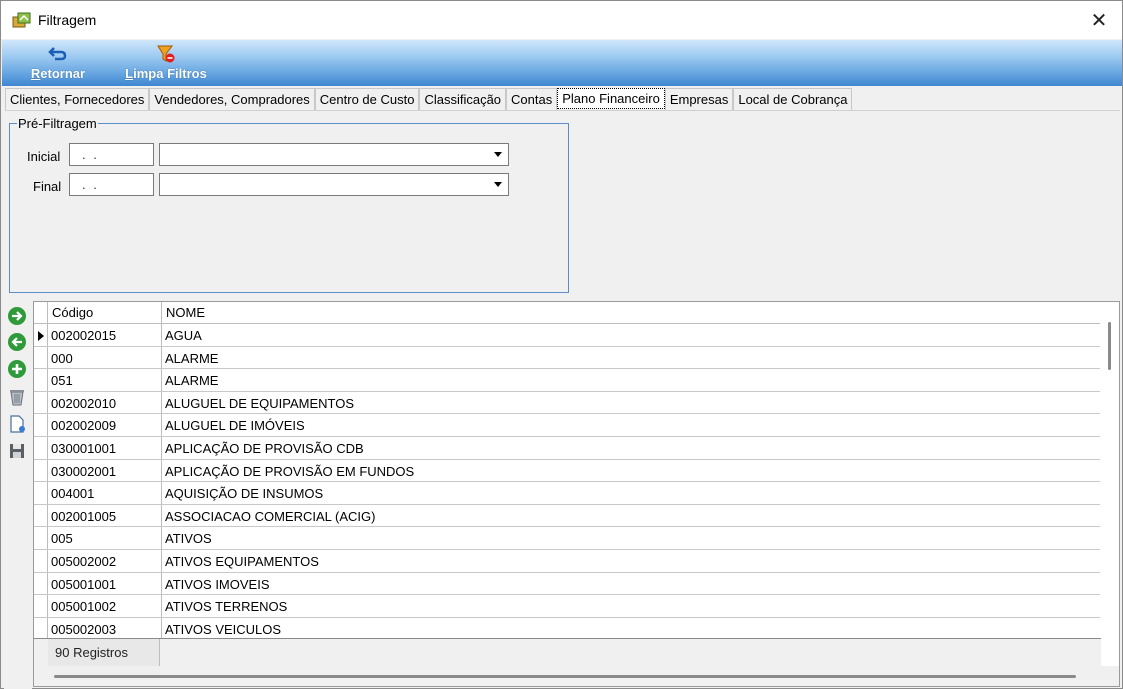 The height and width of the screenshot is (689, 1123). I want to click on tab-clientes-fornecedores: Clientes, Fornecedores, so click(77, 99).